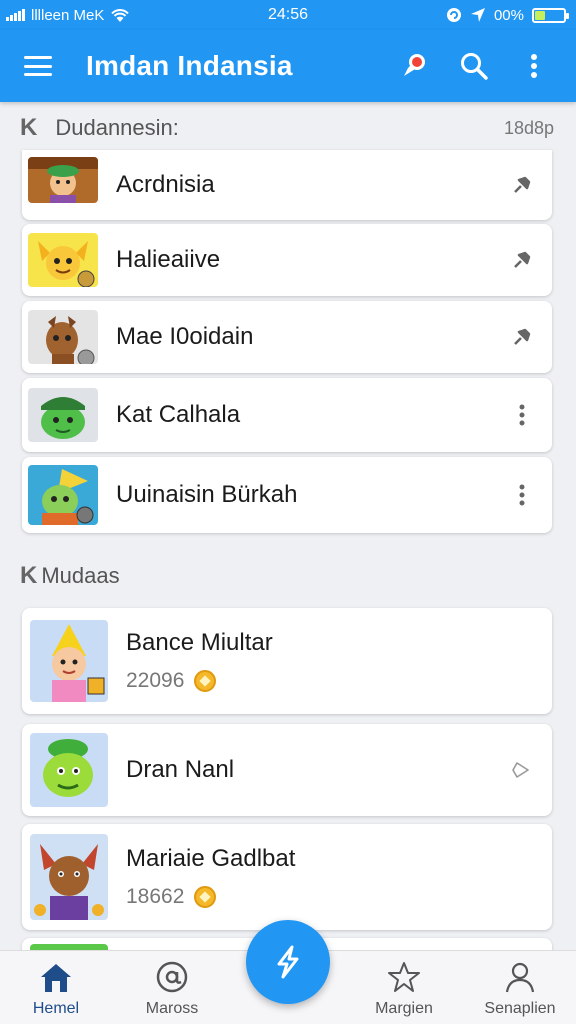 Image resolution: width=576 pixels, height=1024 pixels. Describe the element at coordinates (404, 977) in the screenshot. I see `star-icon` at that location.